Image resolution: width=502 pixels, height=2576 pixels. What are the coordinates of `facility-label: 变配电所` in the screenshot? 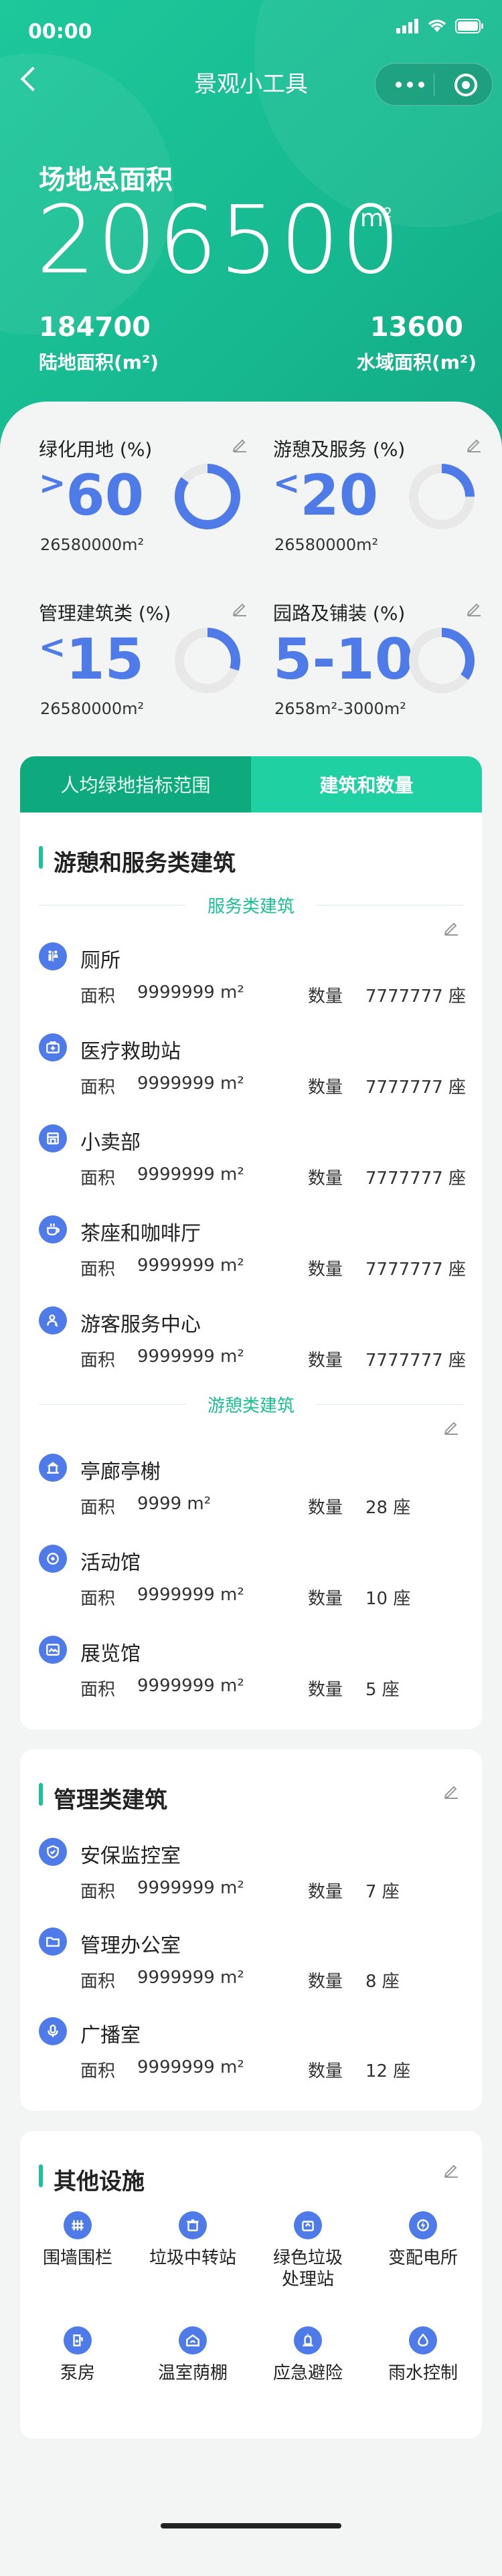 It's located at (423, 2258).